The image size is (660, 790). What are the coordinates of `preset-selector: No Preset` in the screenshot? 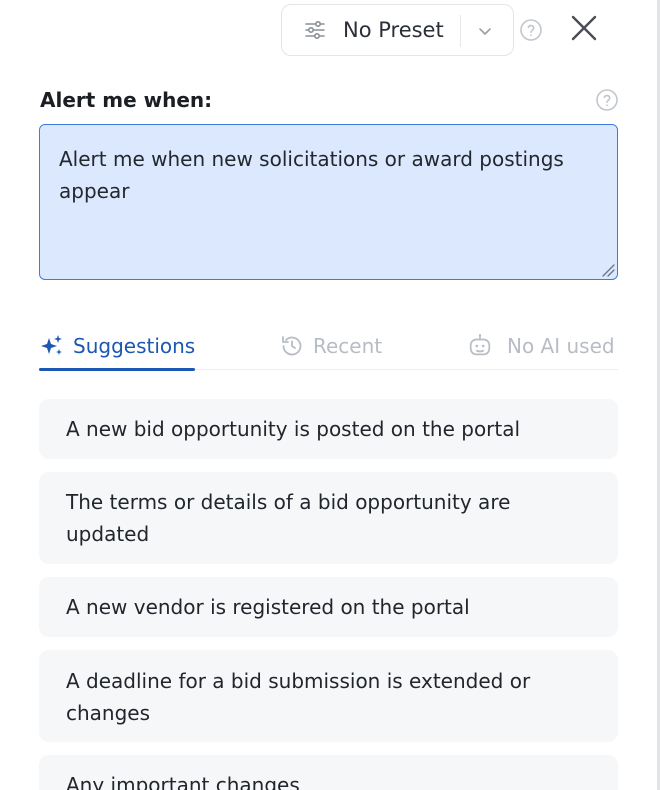 It's located at (397, 30).